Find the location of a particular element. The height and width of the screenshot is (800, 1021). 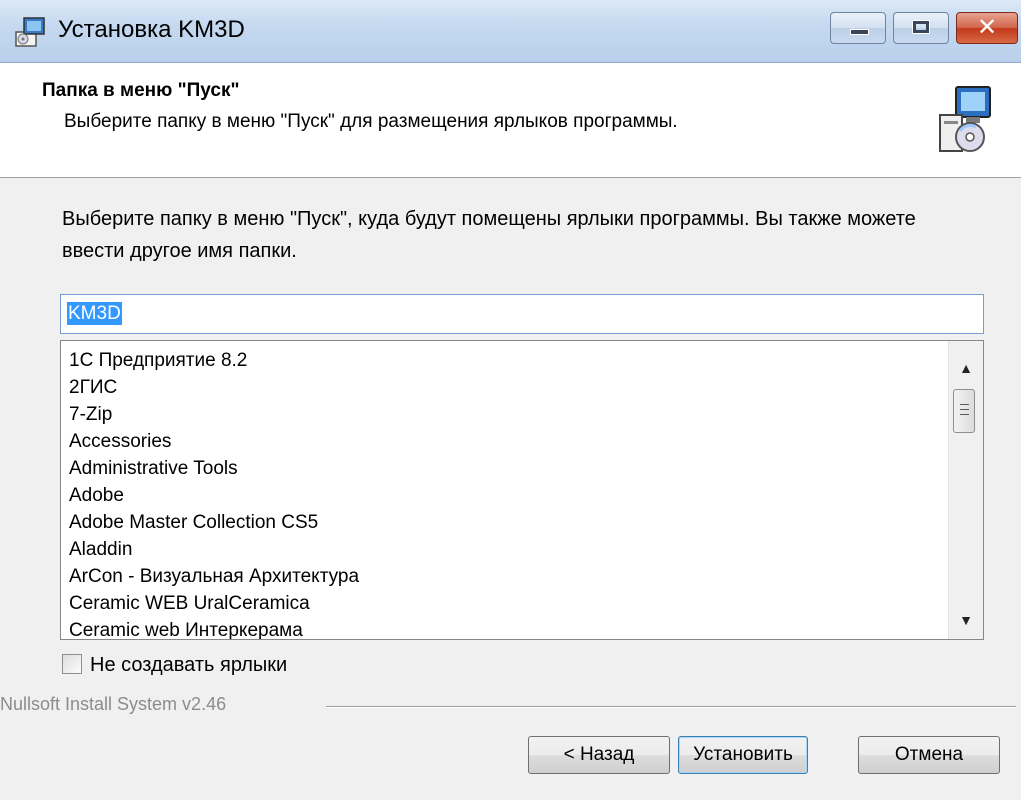

folder-list-item: Ceramic web Интеркерама is located at coordinates (214, 628).